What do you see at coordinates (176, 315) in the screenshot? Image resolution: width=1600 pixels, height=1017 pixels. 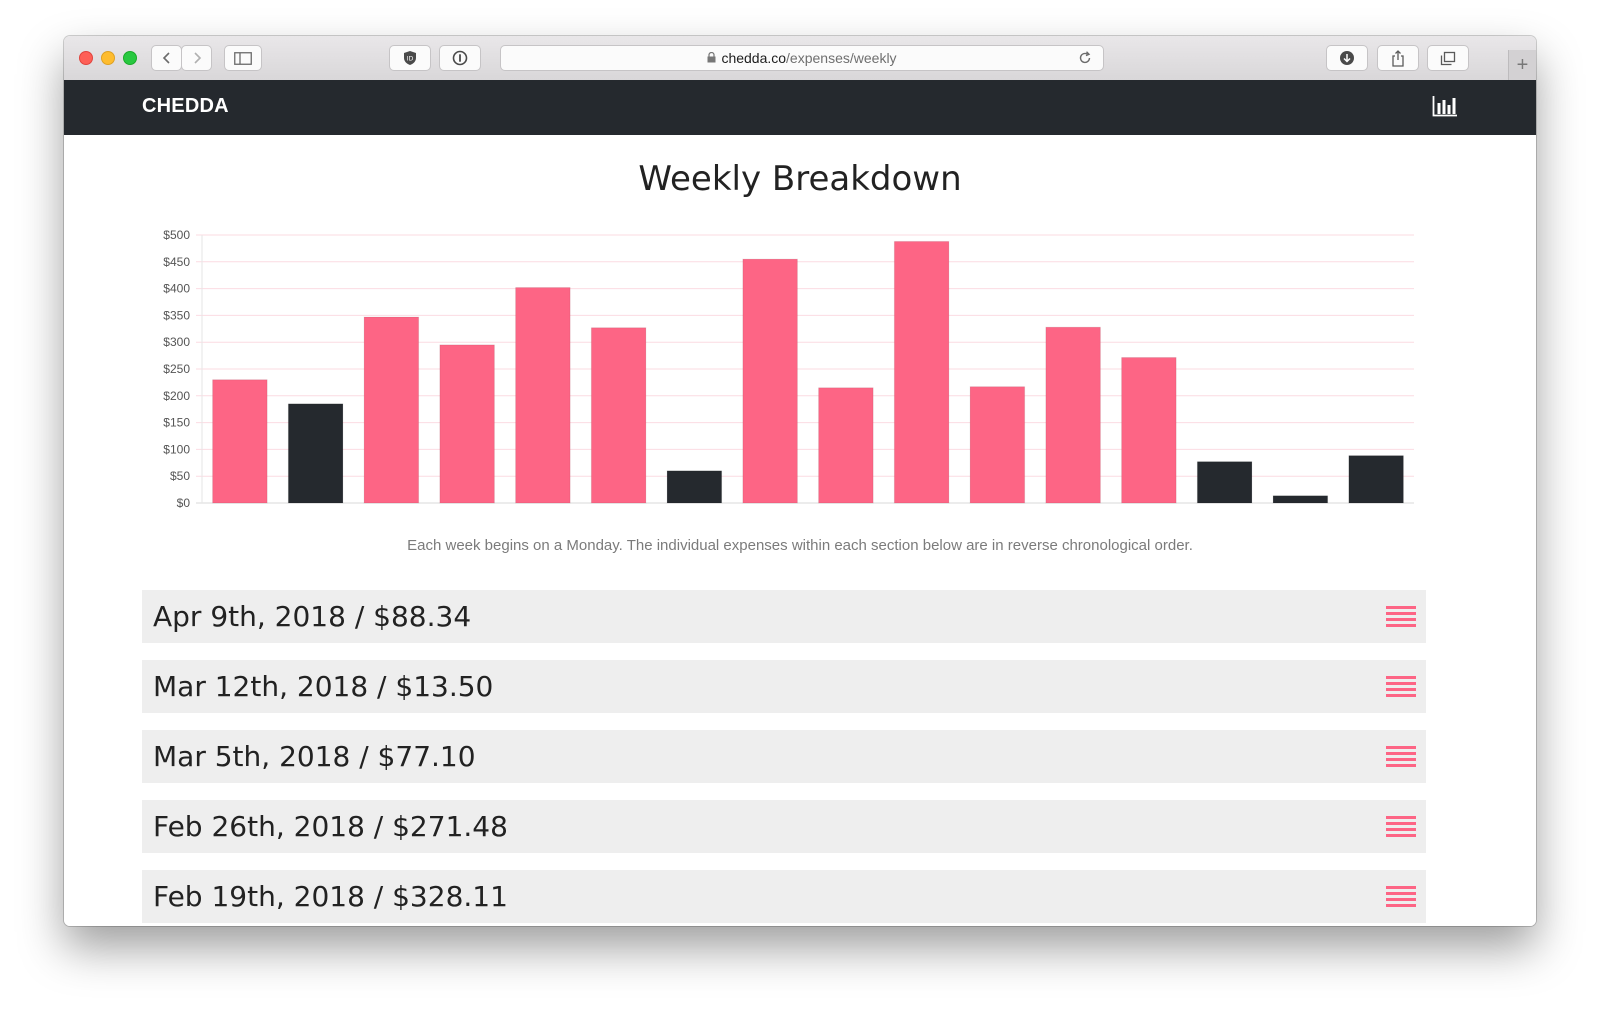 I see `y-tick-label: $350` at bounding box center [176, 315].